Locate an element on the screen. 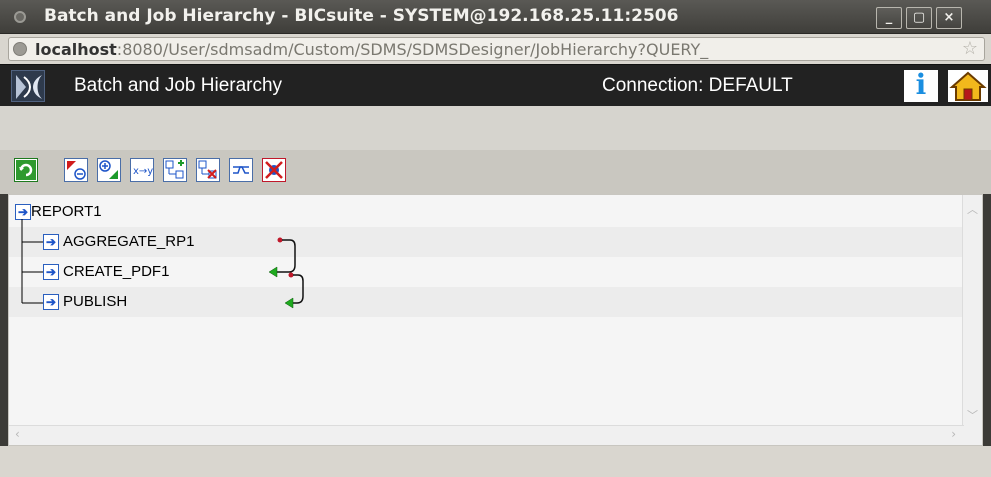  minimize-button: _ is located at coordinates (889, 18).